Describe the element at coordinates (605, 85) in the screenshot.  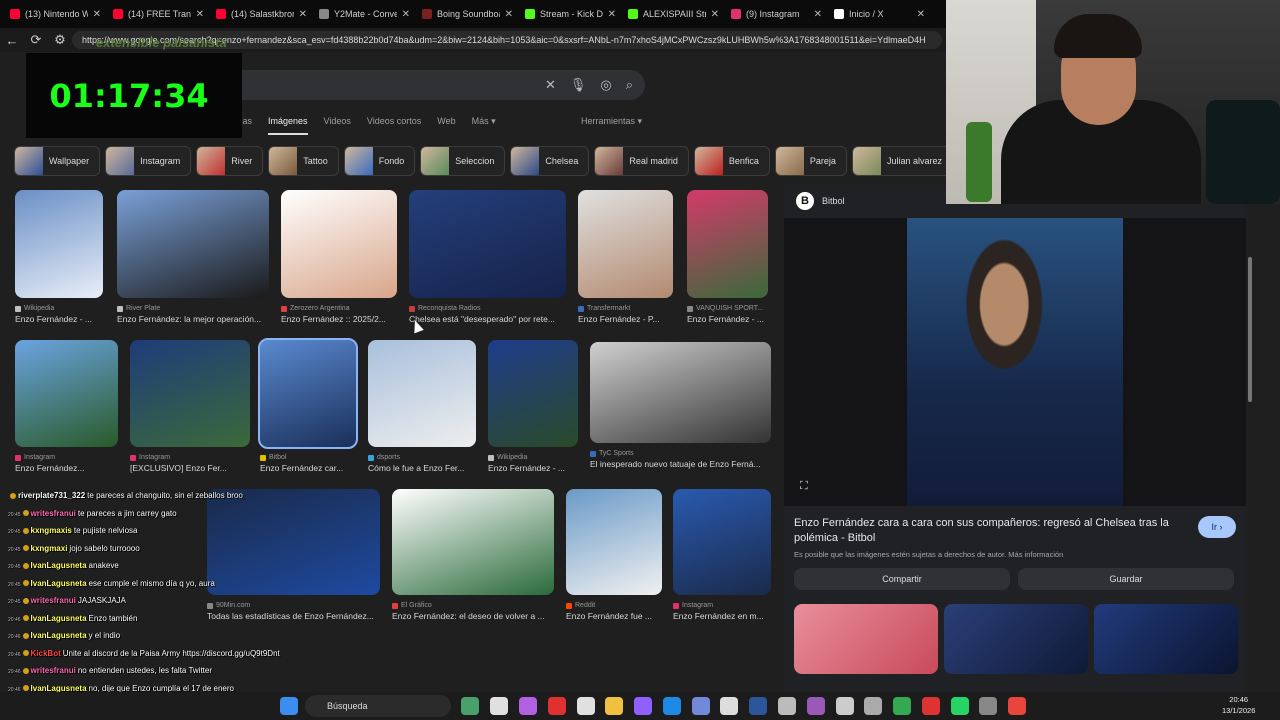
I see `lens-icon: ◎` at that location.